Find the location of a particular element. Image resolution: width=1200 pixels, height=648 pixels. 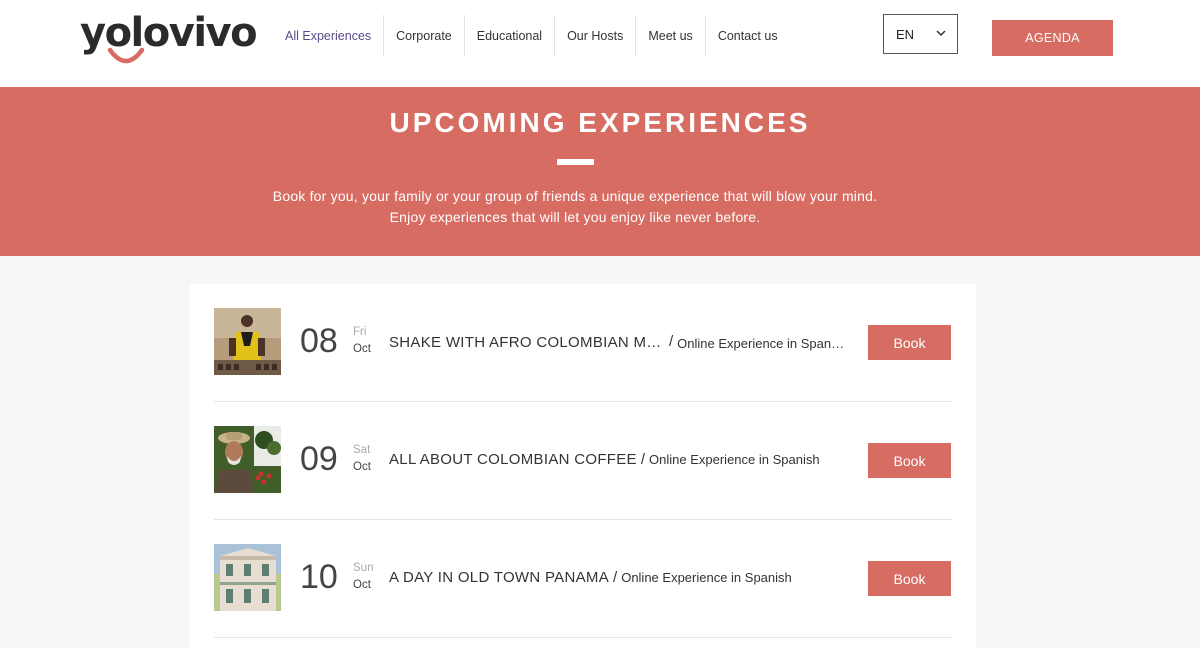

coffee-farmer-photo-icon is located at coordinates (247, 459).